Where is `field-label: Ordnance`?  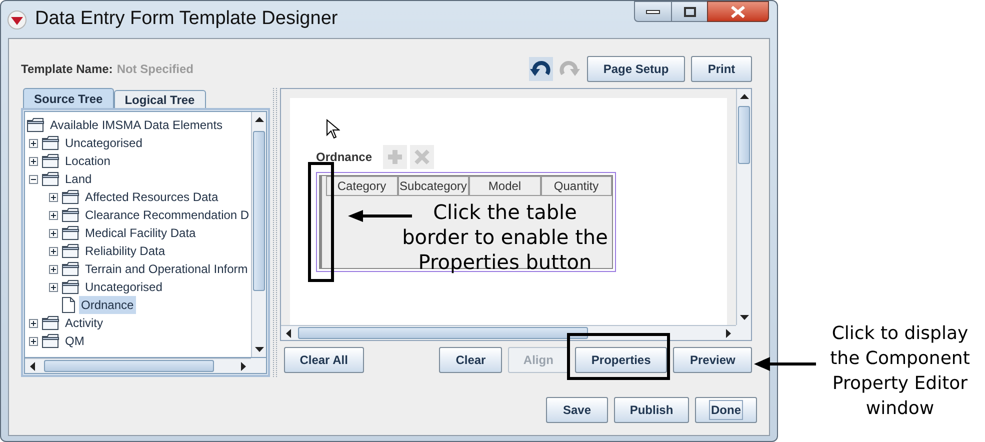 field-label: Ordnance is located at coordinates (344, 157).